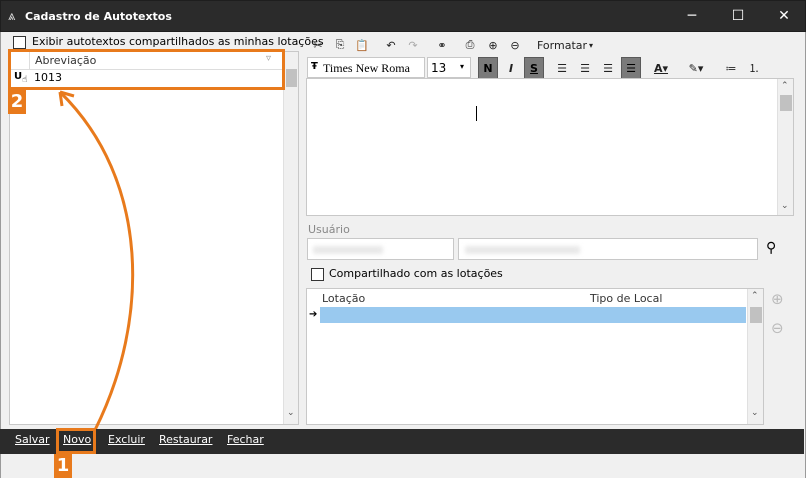  What do you see at coordinates (493, 45) in the screenshot?
I see `zoom-in-icon: ⊕` at bounding box center [493, 45].